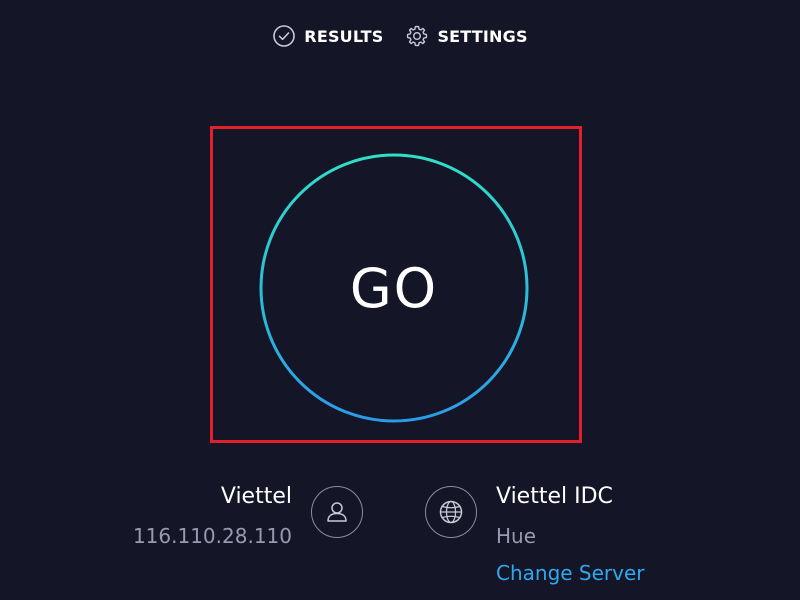 The image size is (800, 600). Describe the element at coordinates (284, 36) in the screenshot. I see `check-circle-icon` at that location.